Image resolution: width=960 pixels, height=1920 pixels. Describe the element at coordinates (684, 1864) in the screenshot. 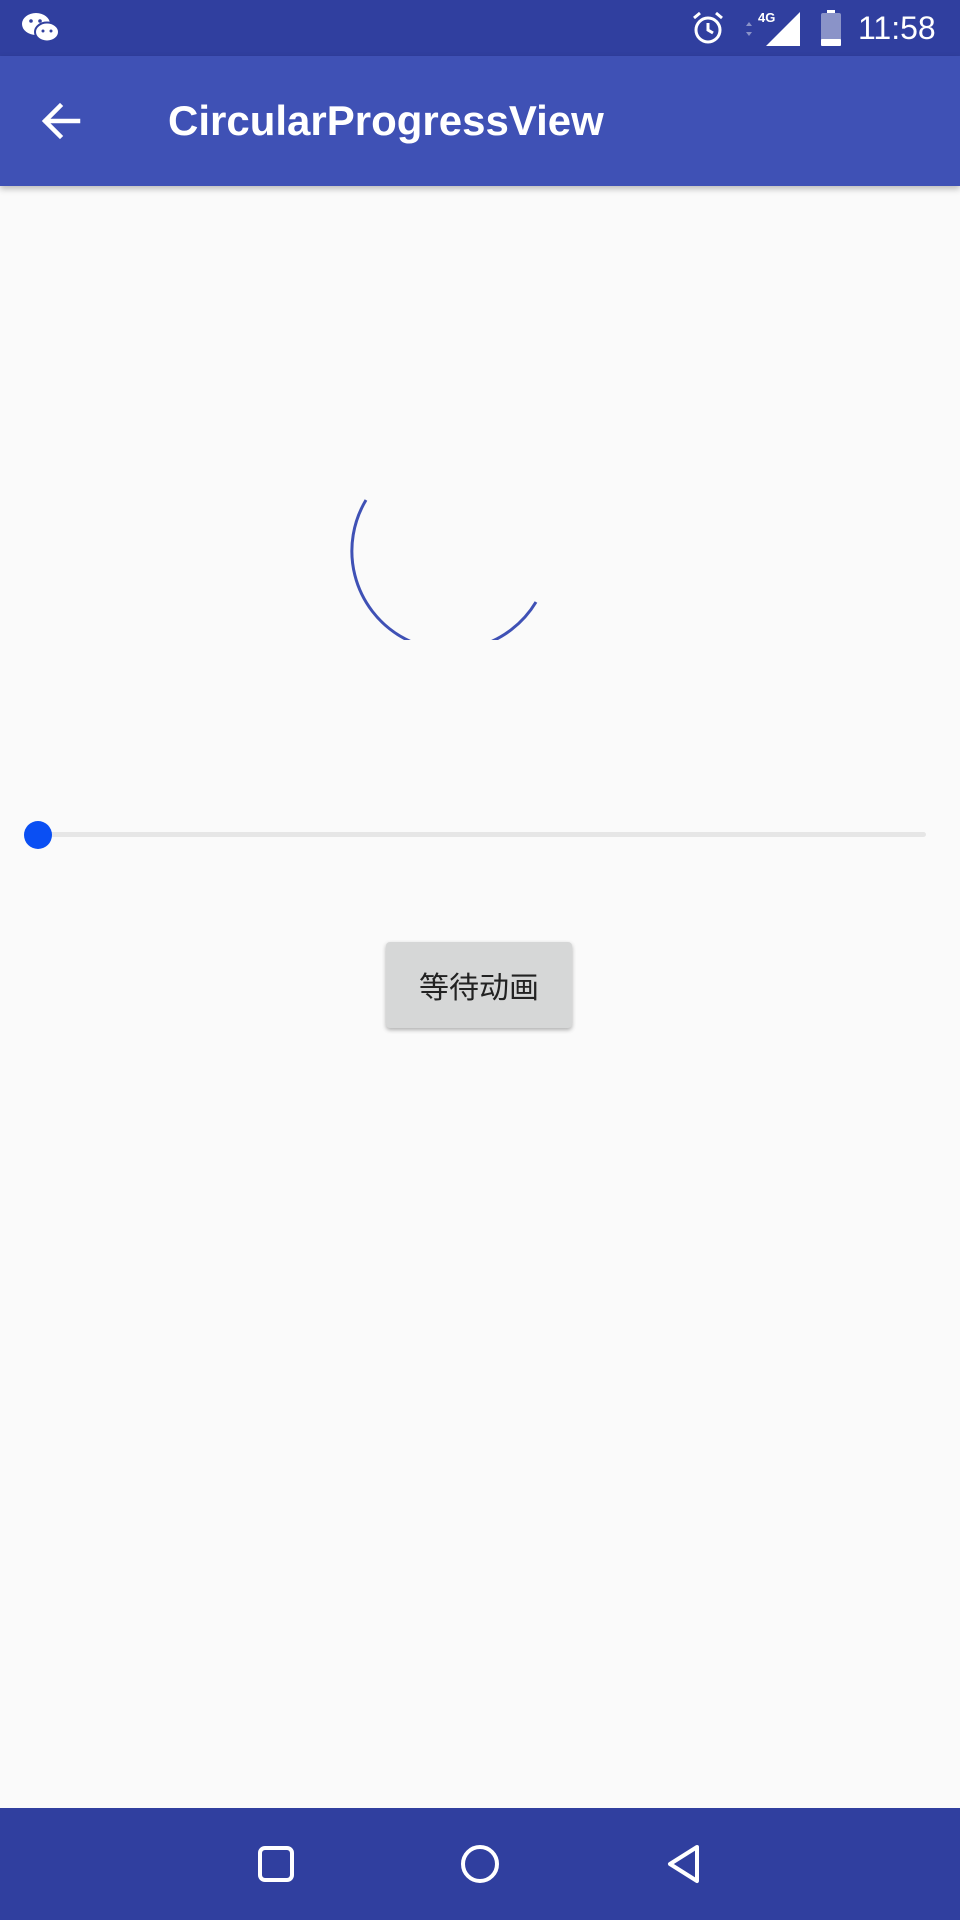

I see `back-triangle-icon` at that location.